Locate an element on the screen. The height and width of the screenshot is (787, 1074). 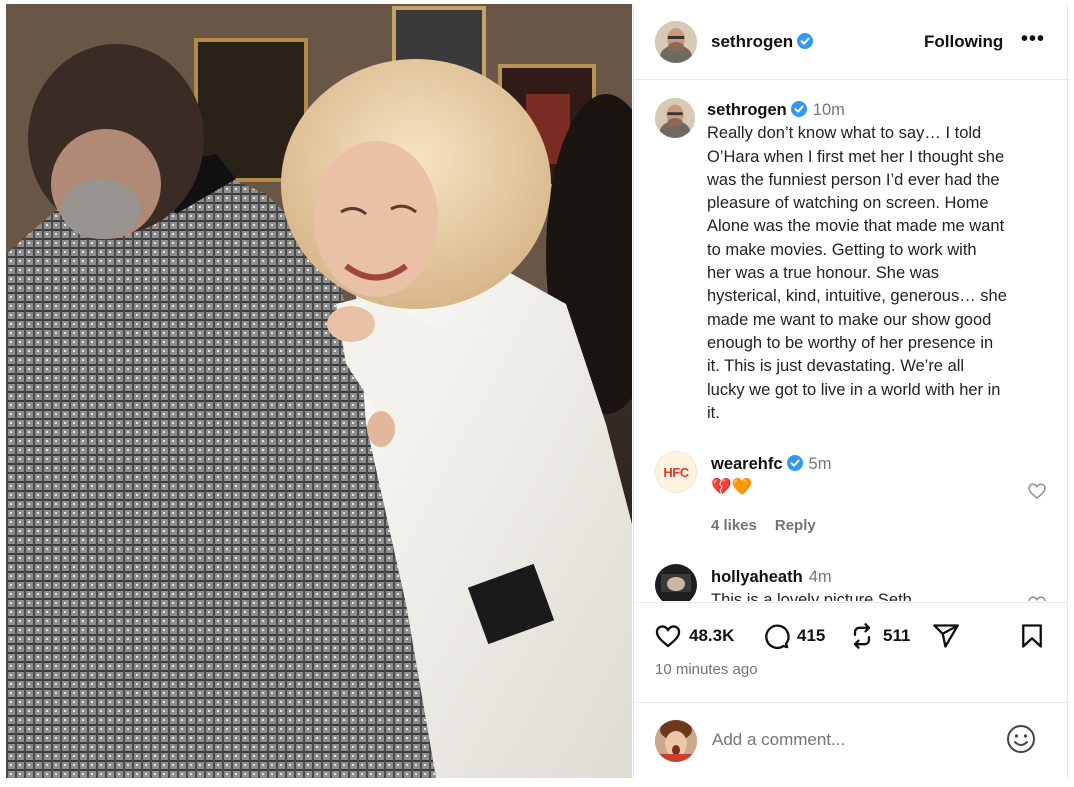
caption-author-avatar is located at coordinates (675, 118).